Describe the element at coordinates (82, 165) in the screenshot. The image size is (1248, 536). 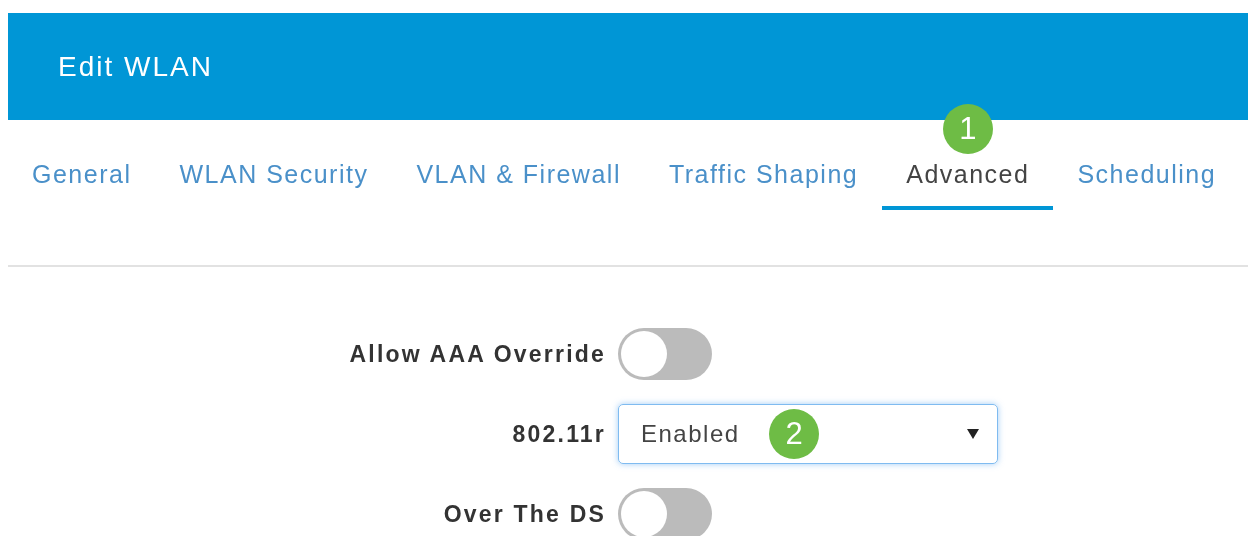
I see `tab: General` at that location.